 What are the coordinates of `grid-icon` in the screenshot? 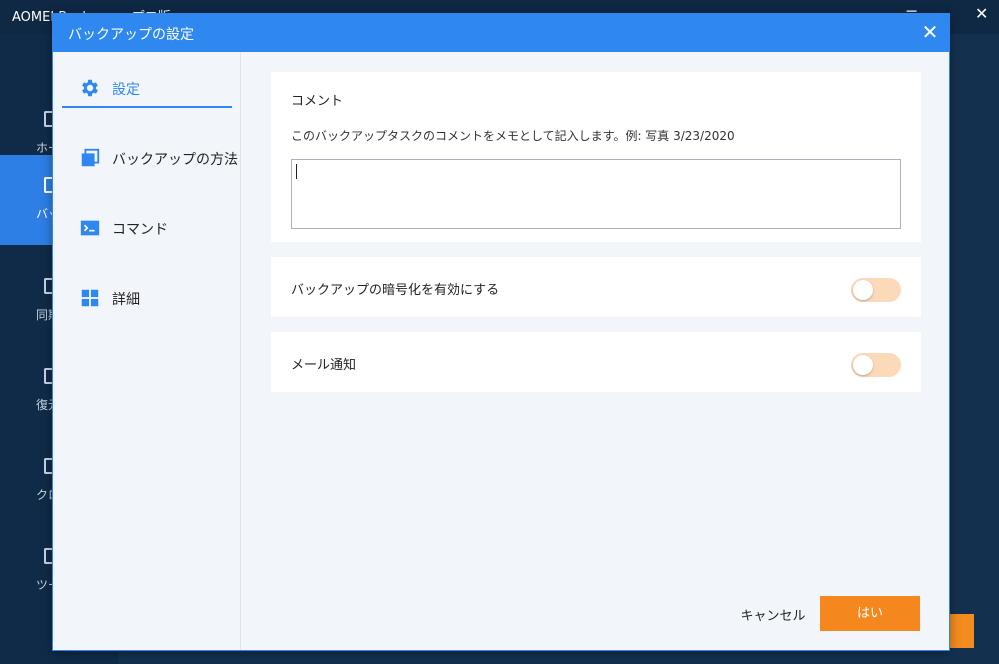 It's located at (90, 298).